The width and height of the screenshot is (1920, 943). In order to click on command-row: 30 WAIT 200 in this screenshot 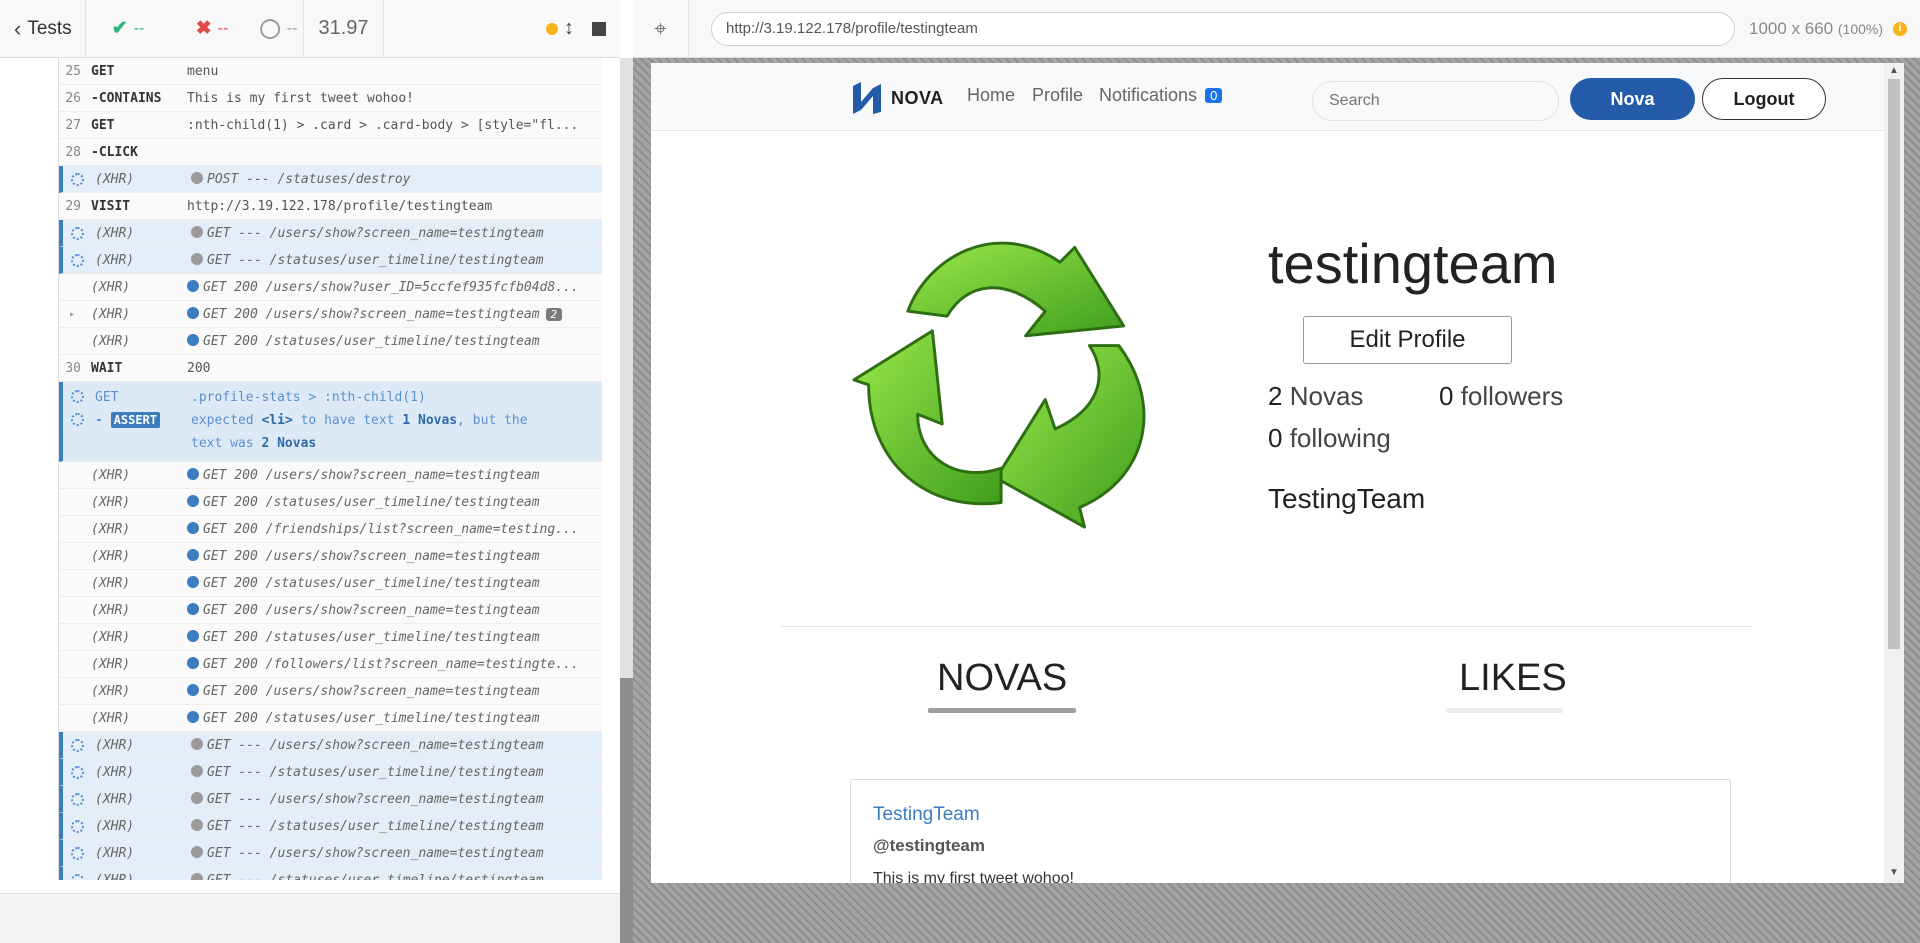, I will do `click(330, 368)`.